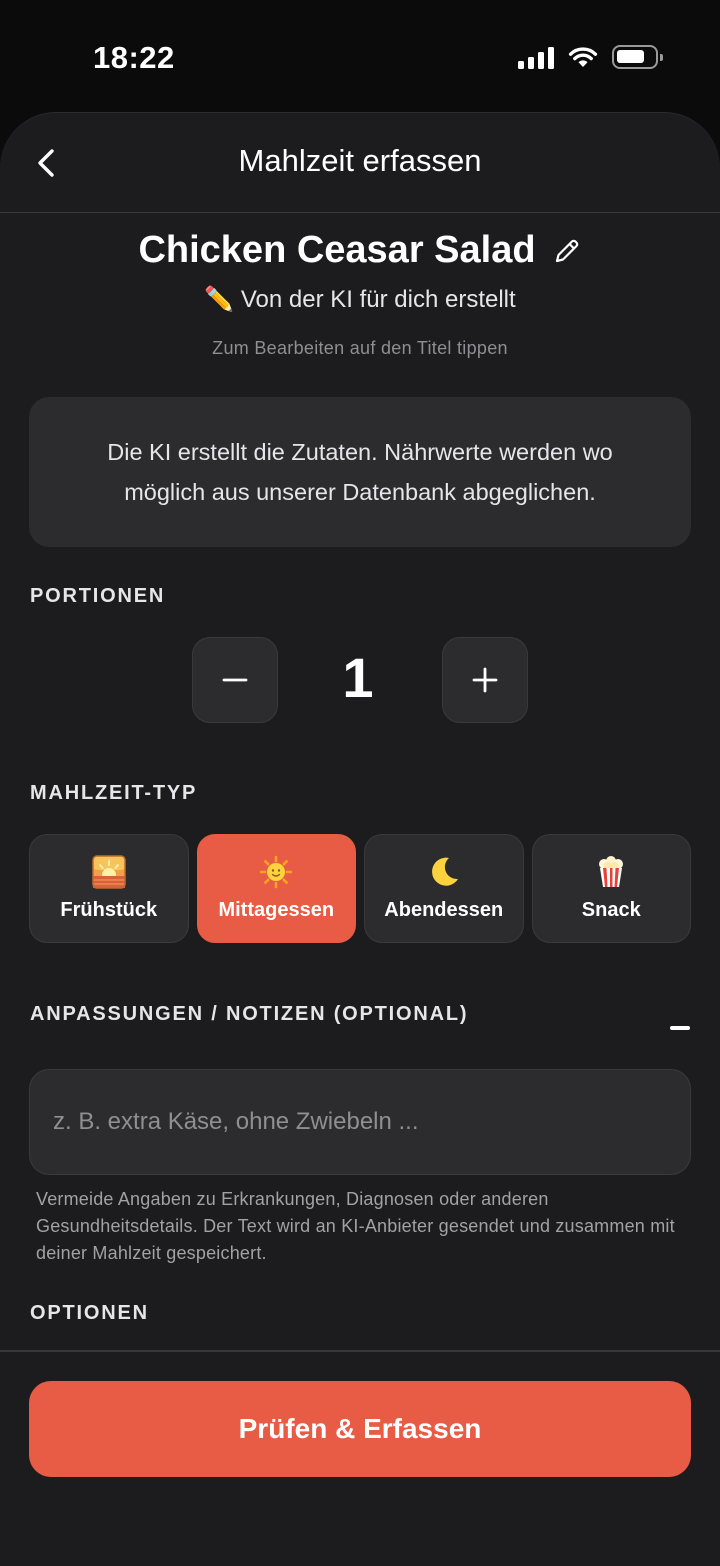  I want to click on meal-type-selector: Frühstück Mittagessen Abendessen Snack, so click(360, 888).